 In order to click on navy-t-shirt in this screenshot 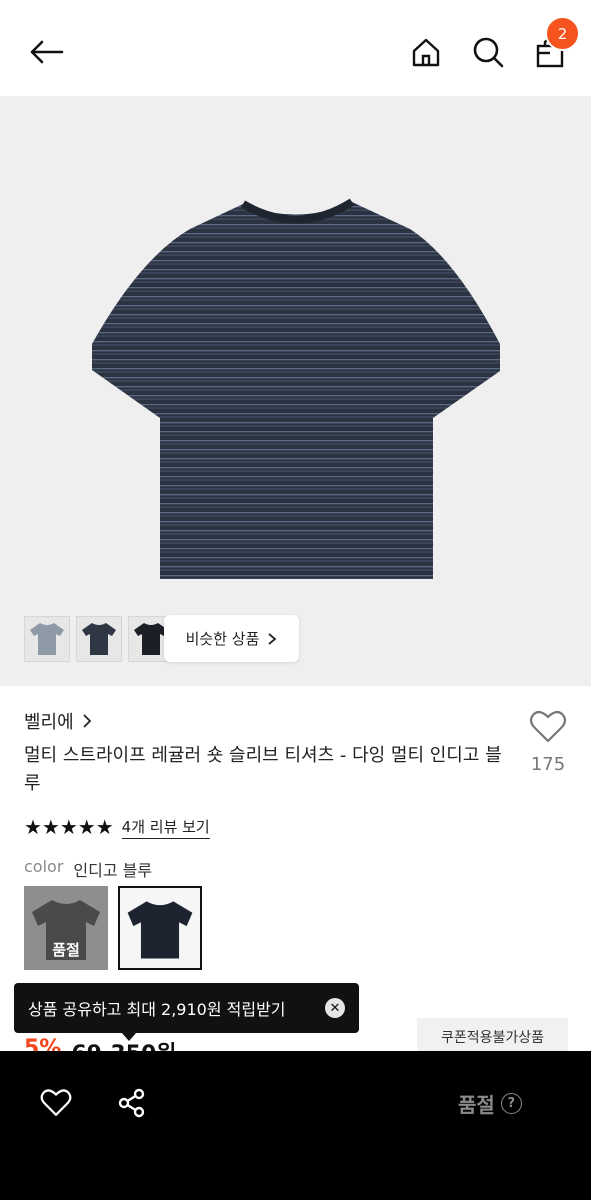, I will do `click(99, 639)`.